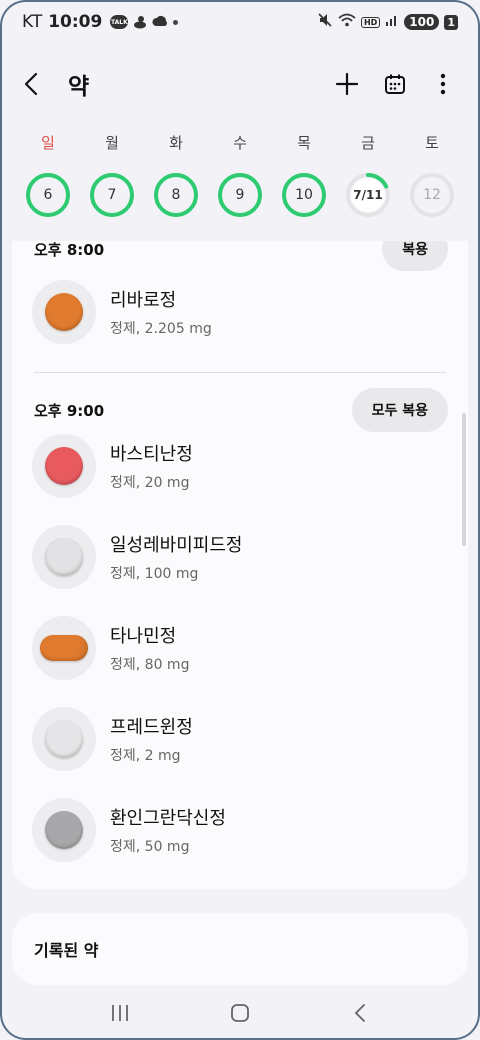 The image size is (480, 1040). What do you see at coordinates (48, 143) in the screenshot?
I see `day-label: 일` at bounding box center [48, 143].